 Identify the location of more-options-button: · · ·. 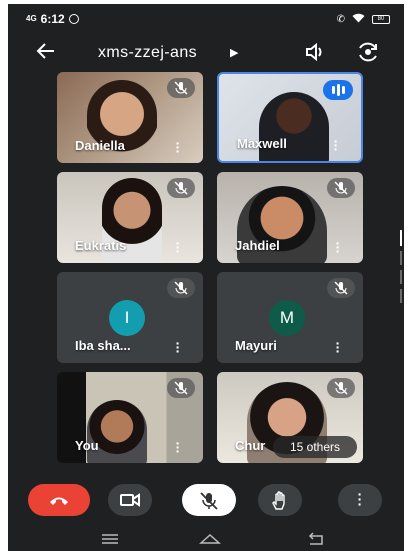
(360, 500).